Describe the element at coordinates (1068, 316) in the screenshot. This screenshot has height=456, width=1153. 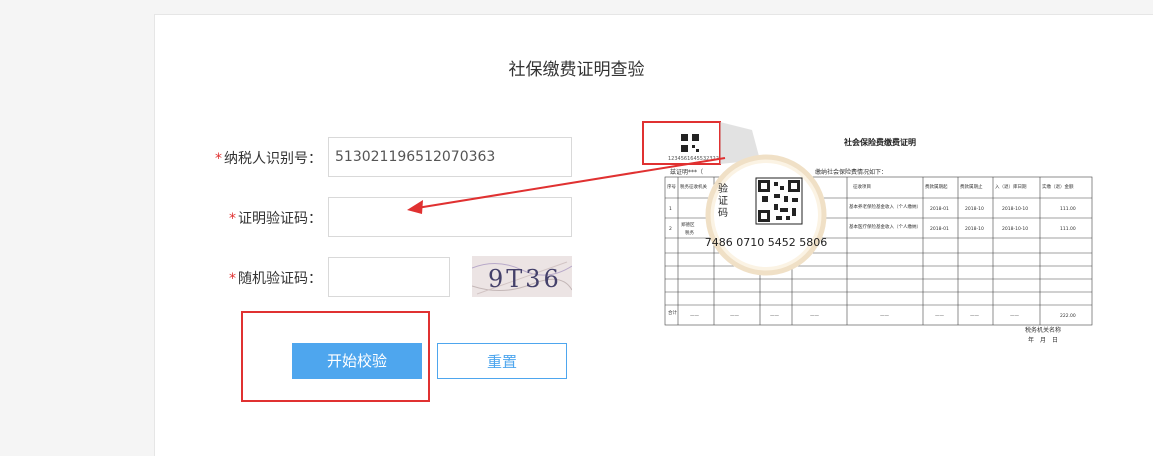
I see `total-value: 222.00` at that location.